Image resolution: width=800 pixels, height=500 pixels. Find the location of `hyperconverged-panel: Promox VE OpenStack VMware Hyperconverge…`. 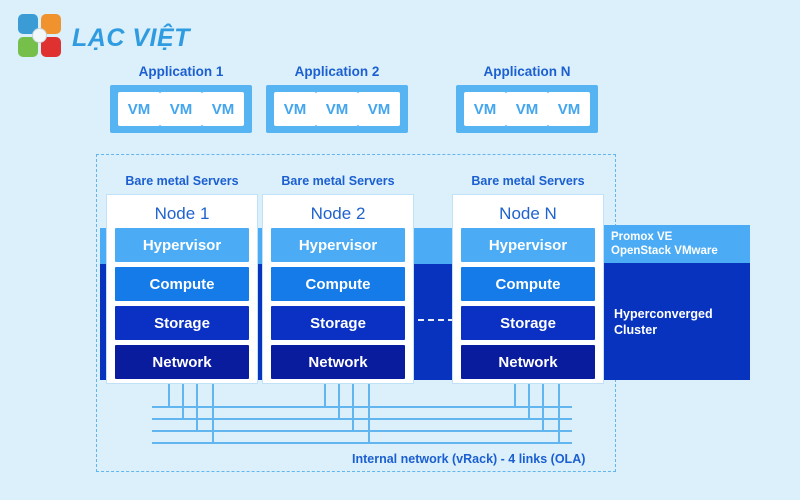

hyperconverged-panel: Promox VE OpenStack VMware Hyperconverge… is located at coordinates (677, 302).